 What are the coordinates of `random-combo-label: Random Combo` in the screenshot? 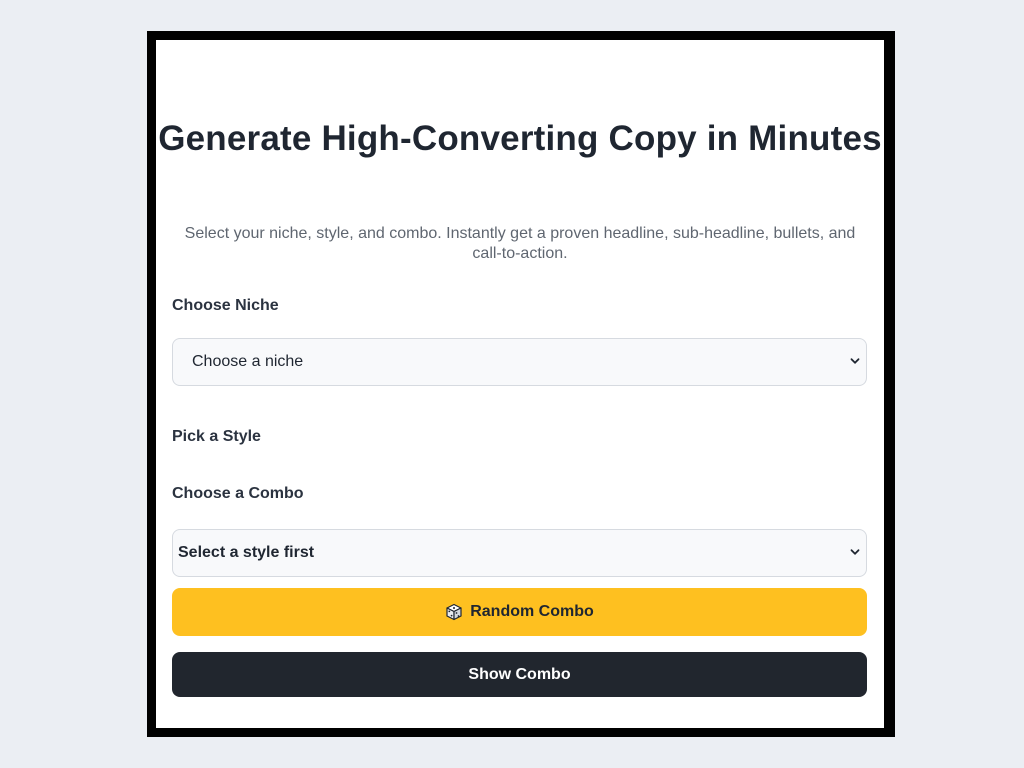 It's located at (532, 611).